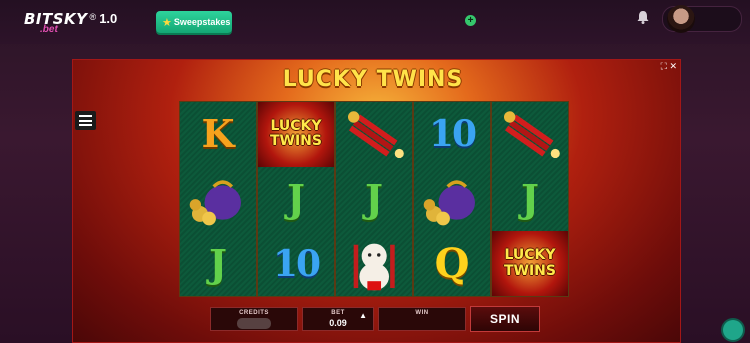 This screenshot has width=750, height=343. I want to click on reel-5: J LUCKY TWINS, so click(530, 199).